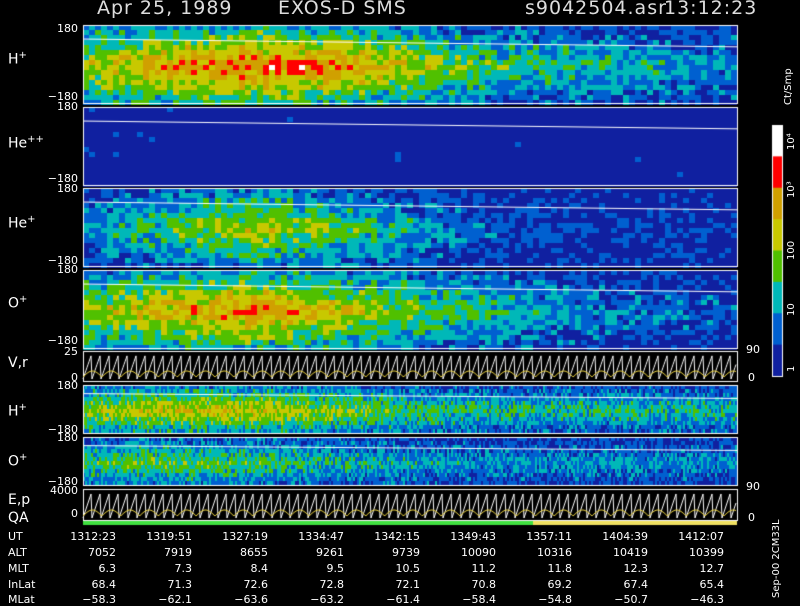  I want to click on table-cell: 11.8, so click(560, 568).